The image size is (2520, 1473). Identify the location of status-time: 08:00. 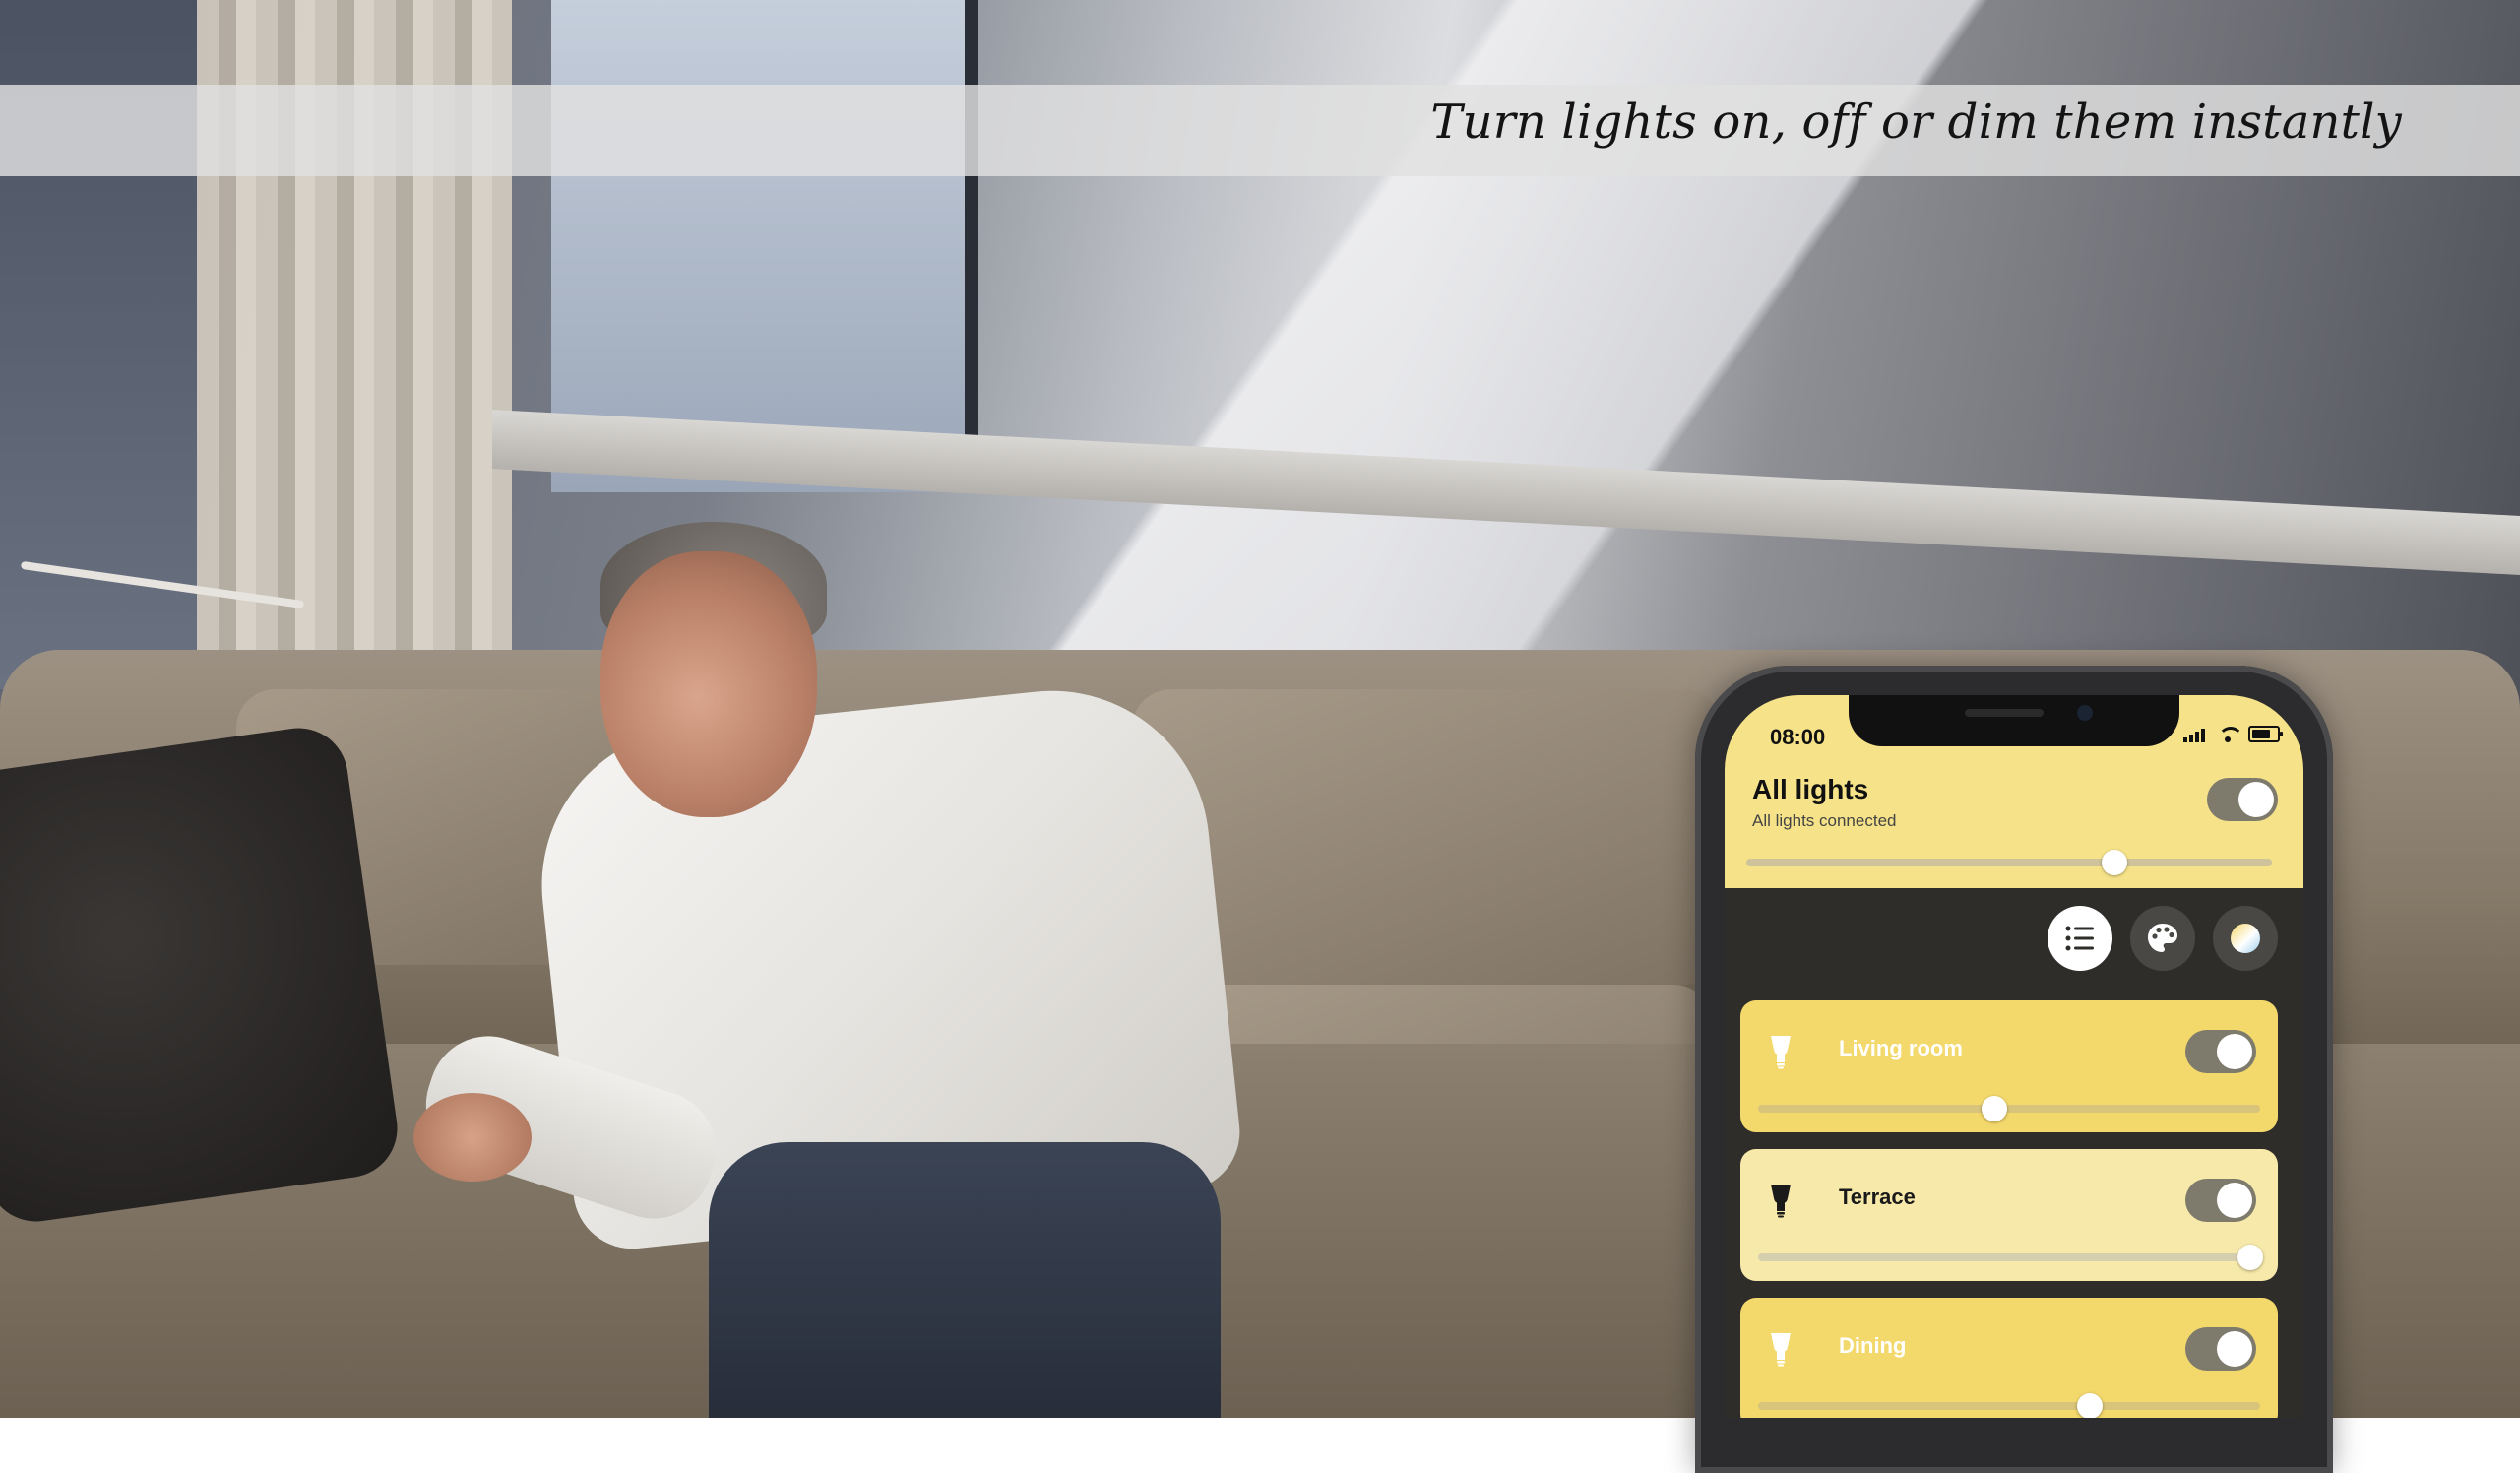
(1798, 737).